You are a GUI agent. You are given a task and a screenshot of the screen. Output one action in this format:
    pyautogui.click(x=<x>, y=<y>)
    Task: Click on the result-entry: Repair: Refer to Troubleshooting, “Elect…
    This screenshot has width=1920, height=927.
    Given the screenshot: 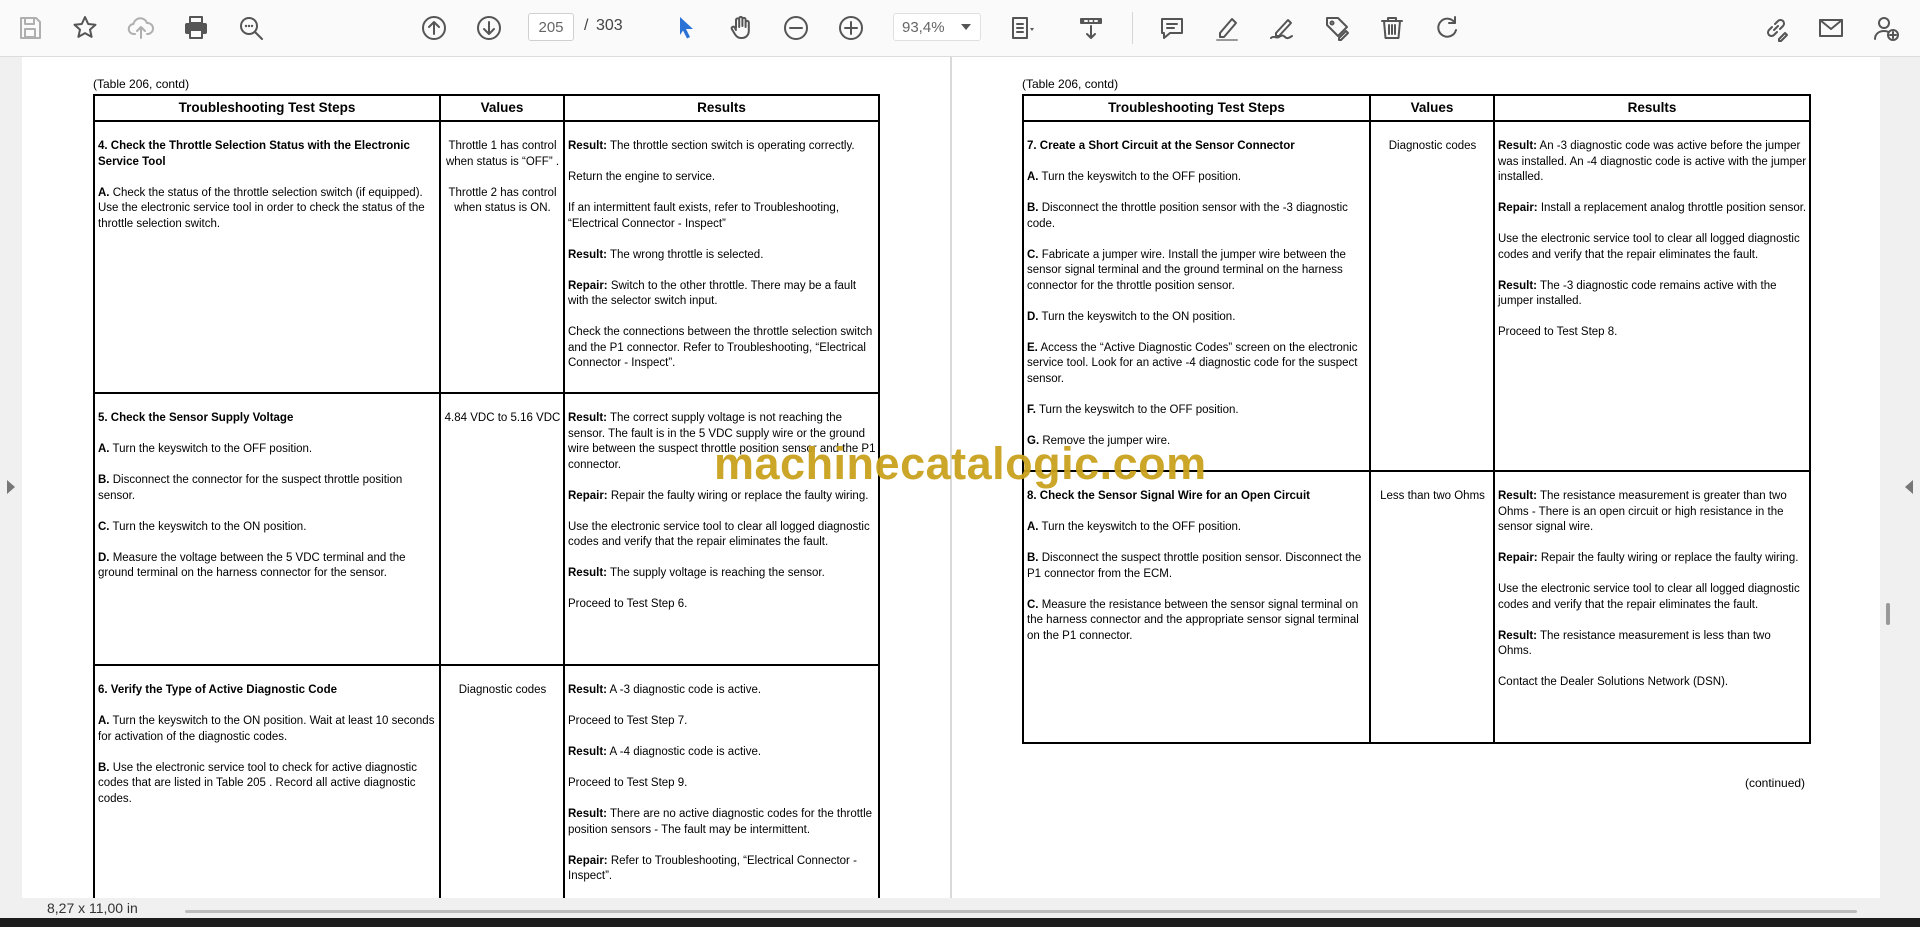 What is the action you would take?
    pyautogui.click(x=722, y=869)
    